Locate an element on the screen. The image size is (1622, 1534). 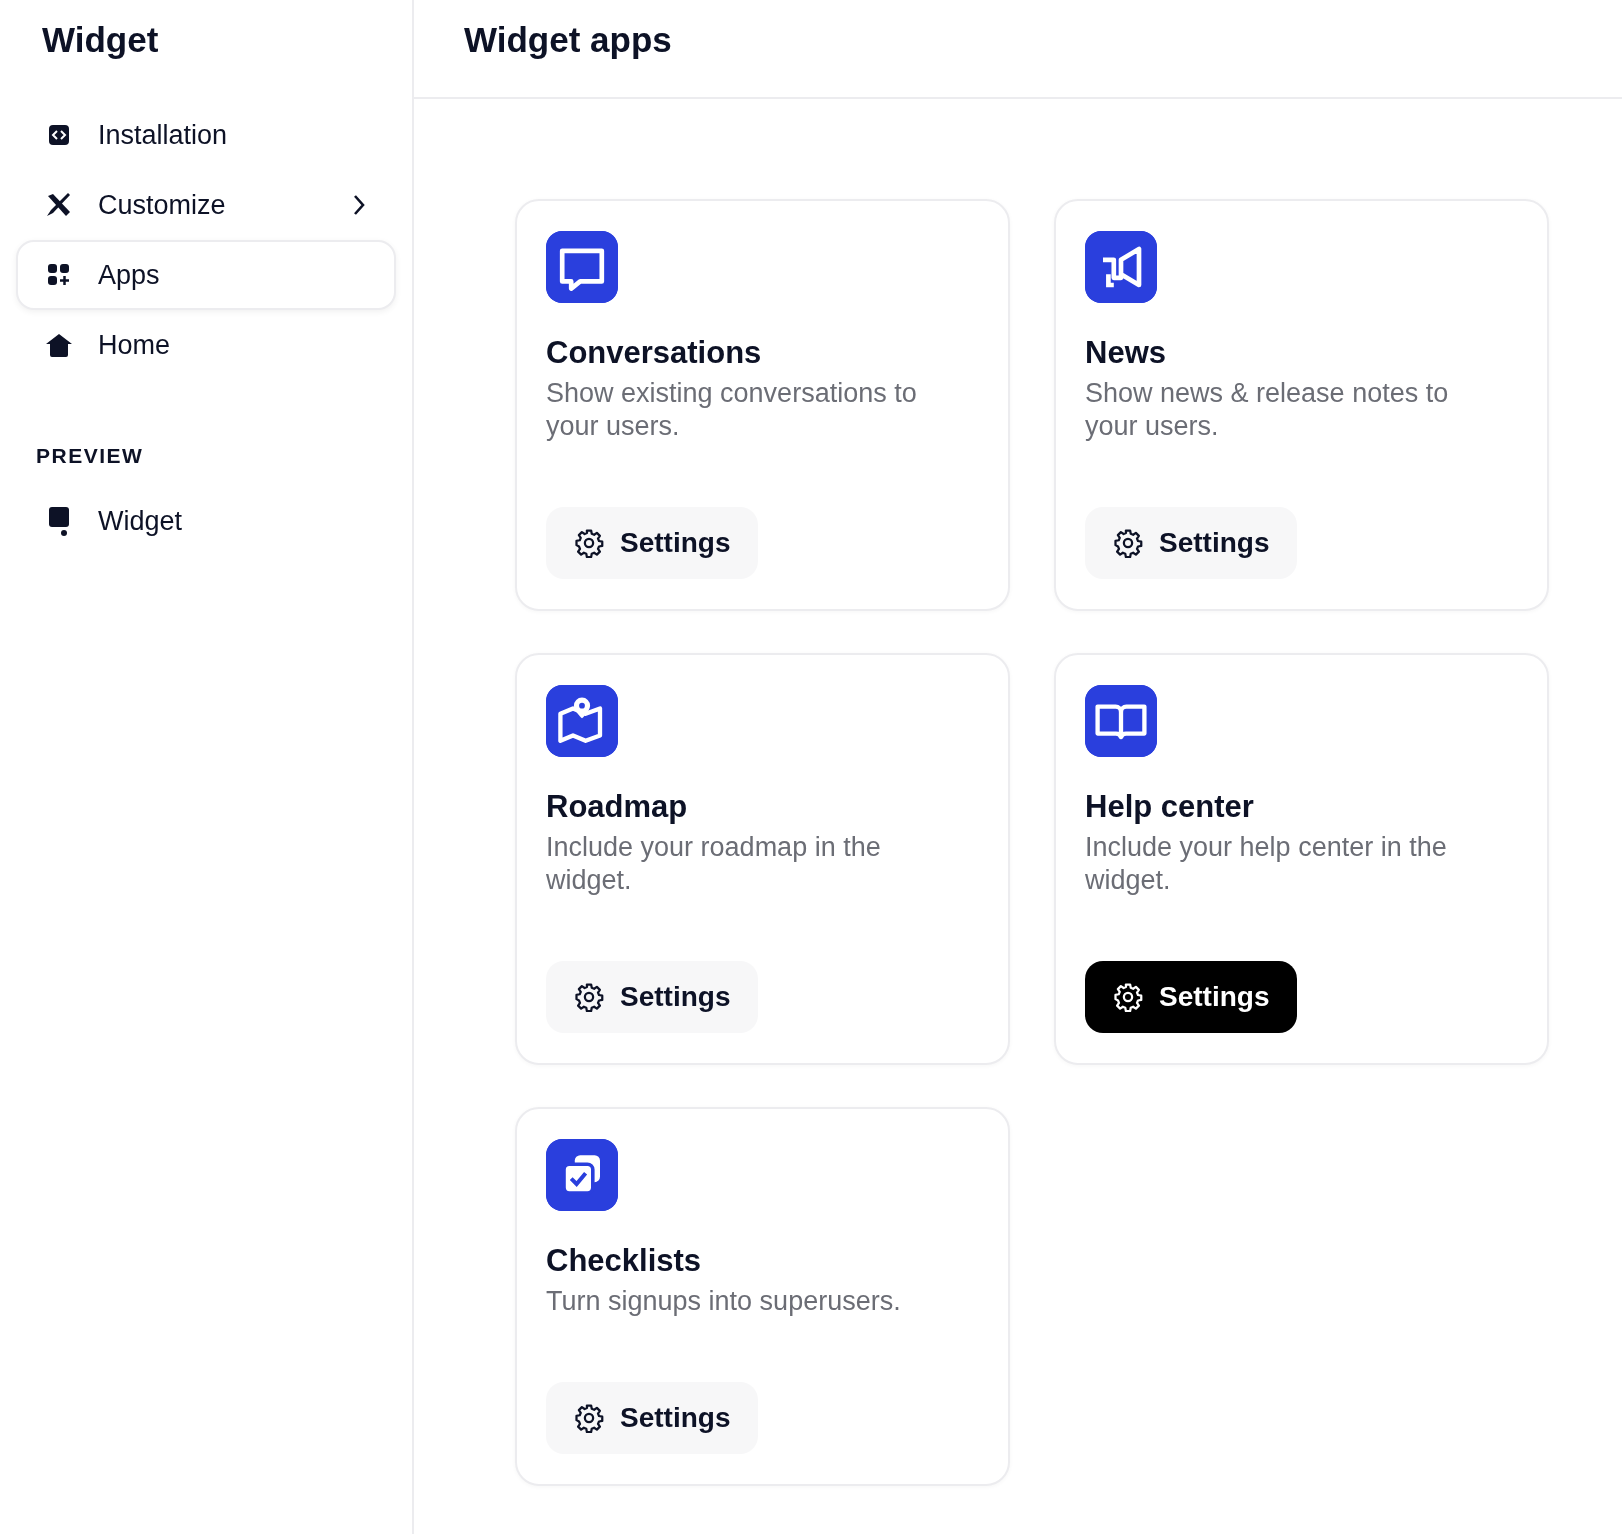
app-title: Conversations is located at coordinates (654, 353).